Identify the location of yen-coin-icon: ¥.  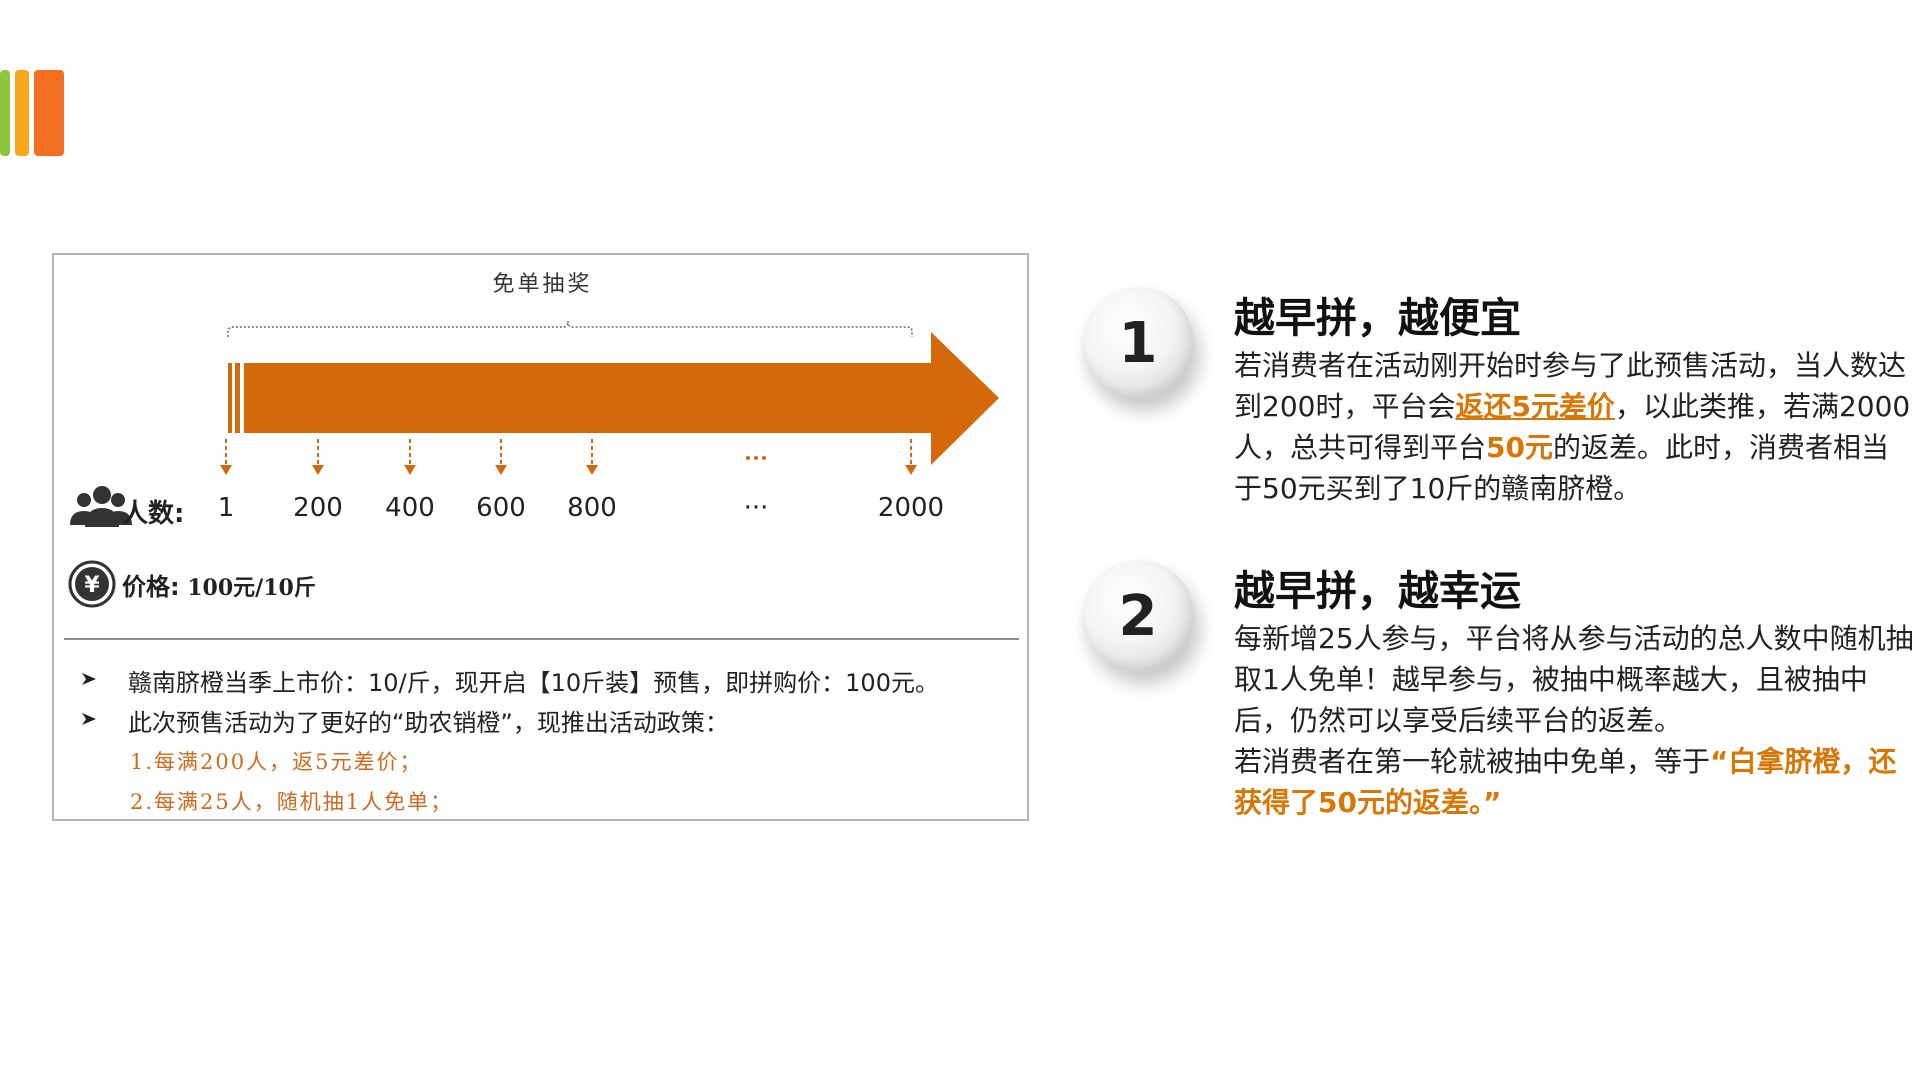
(92, 584).